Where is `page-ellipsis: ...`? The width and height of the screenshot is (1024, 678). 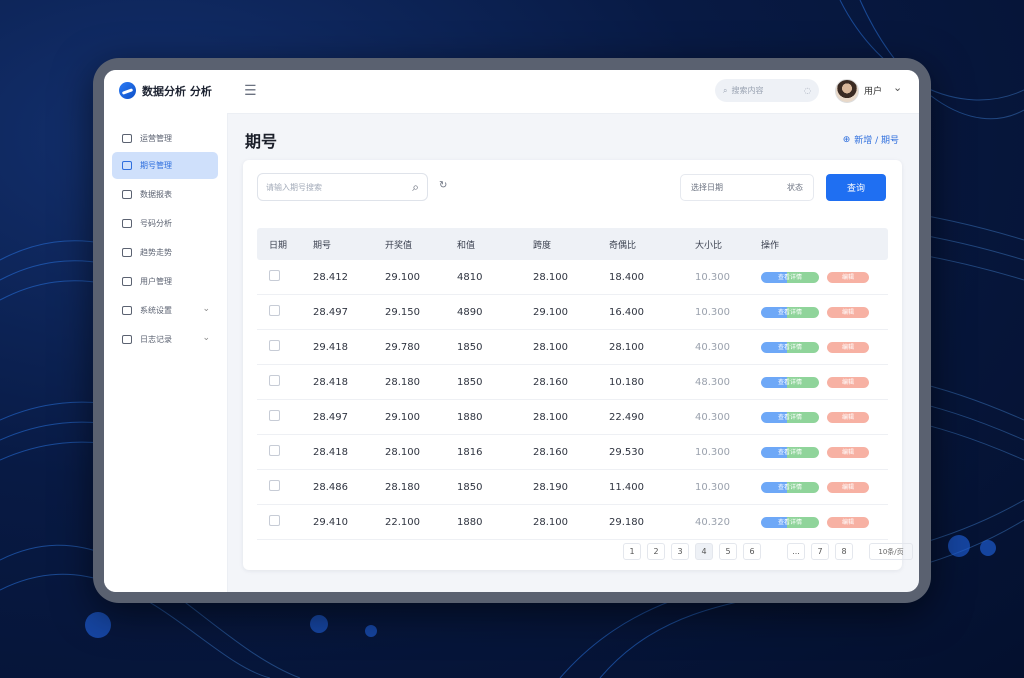
page-ellipsis: ... is located at coordinates (796, 551).